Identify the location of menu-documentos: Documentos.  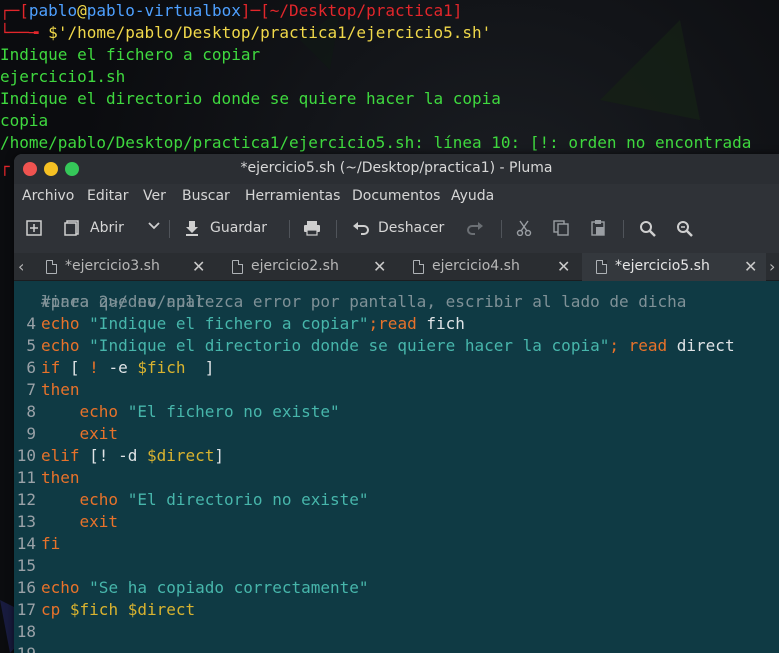
(396, 196).